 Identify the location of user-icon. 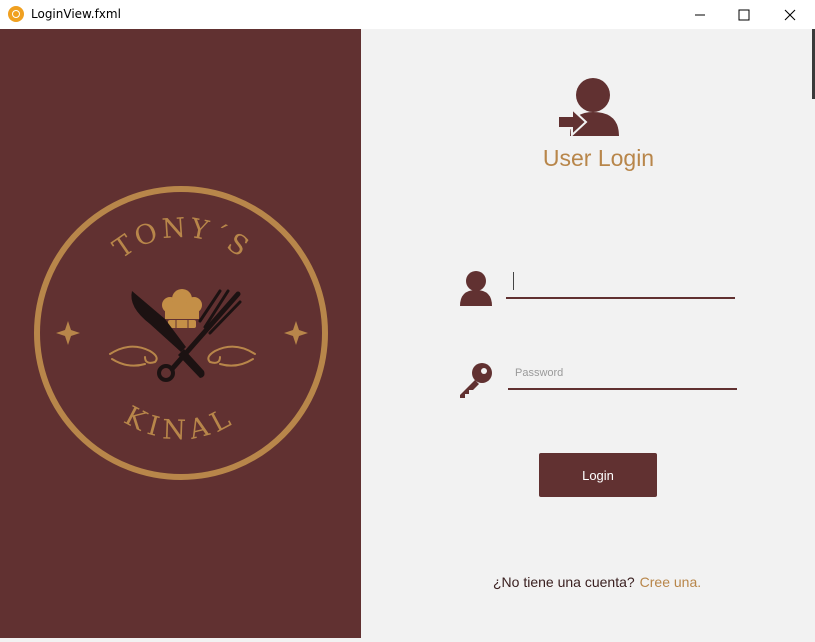
(476, 288).